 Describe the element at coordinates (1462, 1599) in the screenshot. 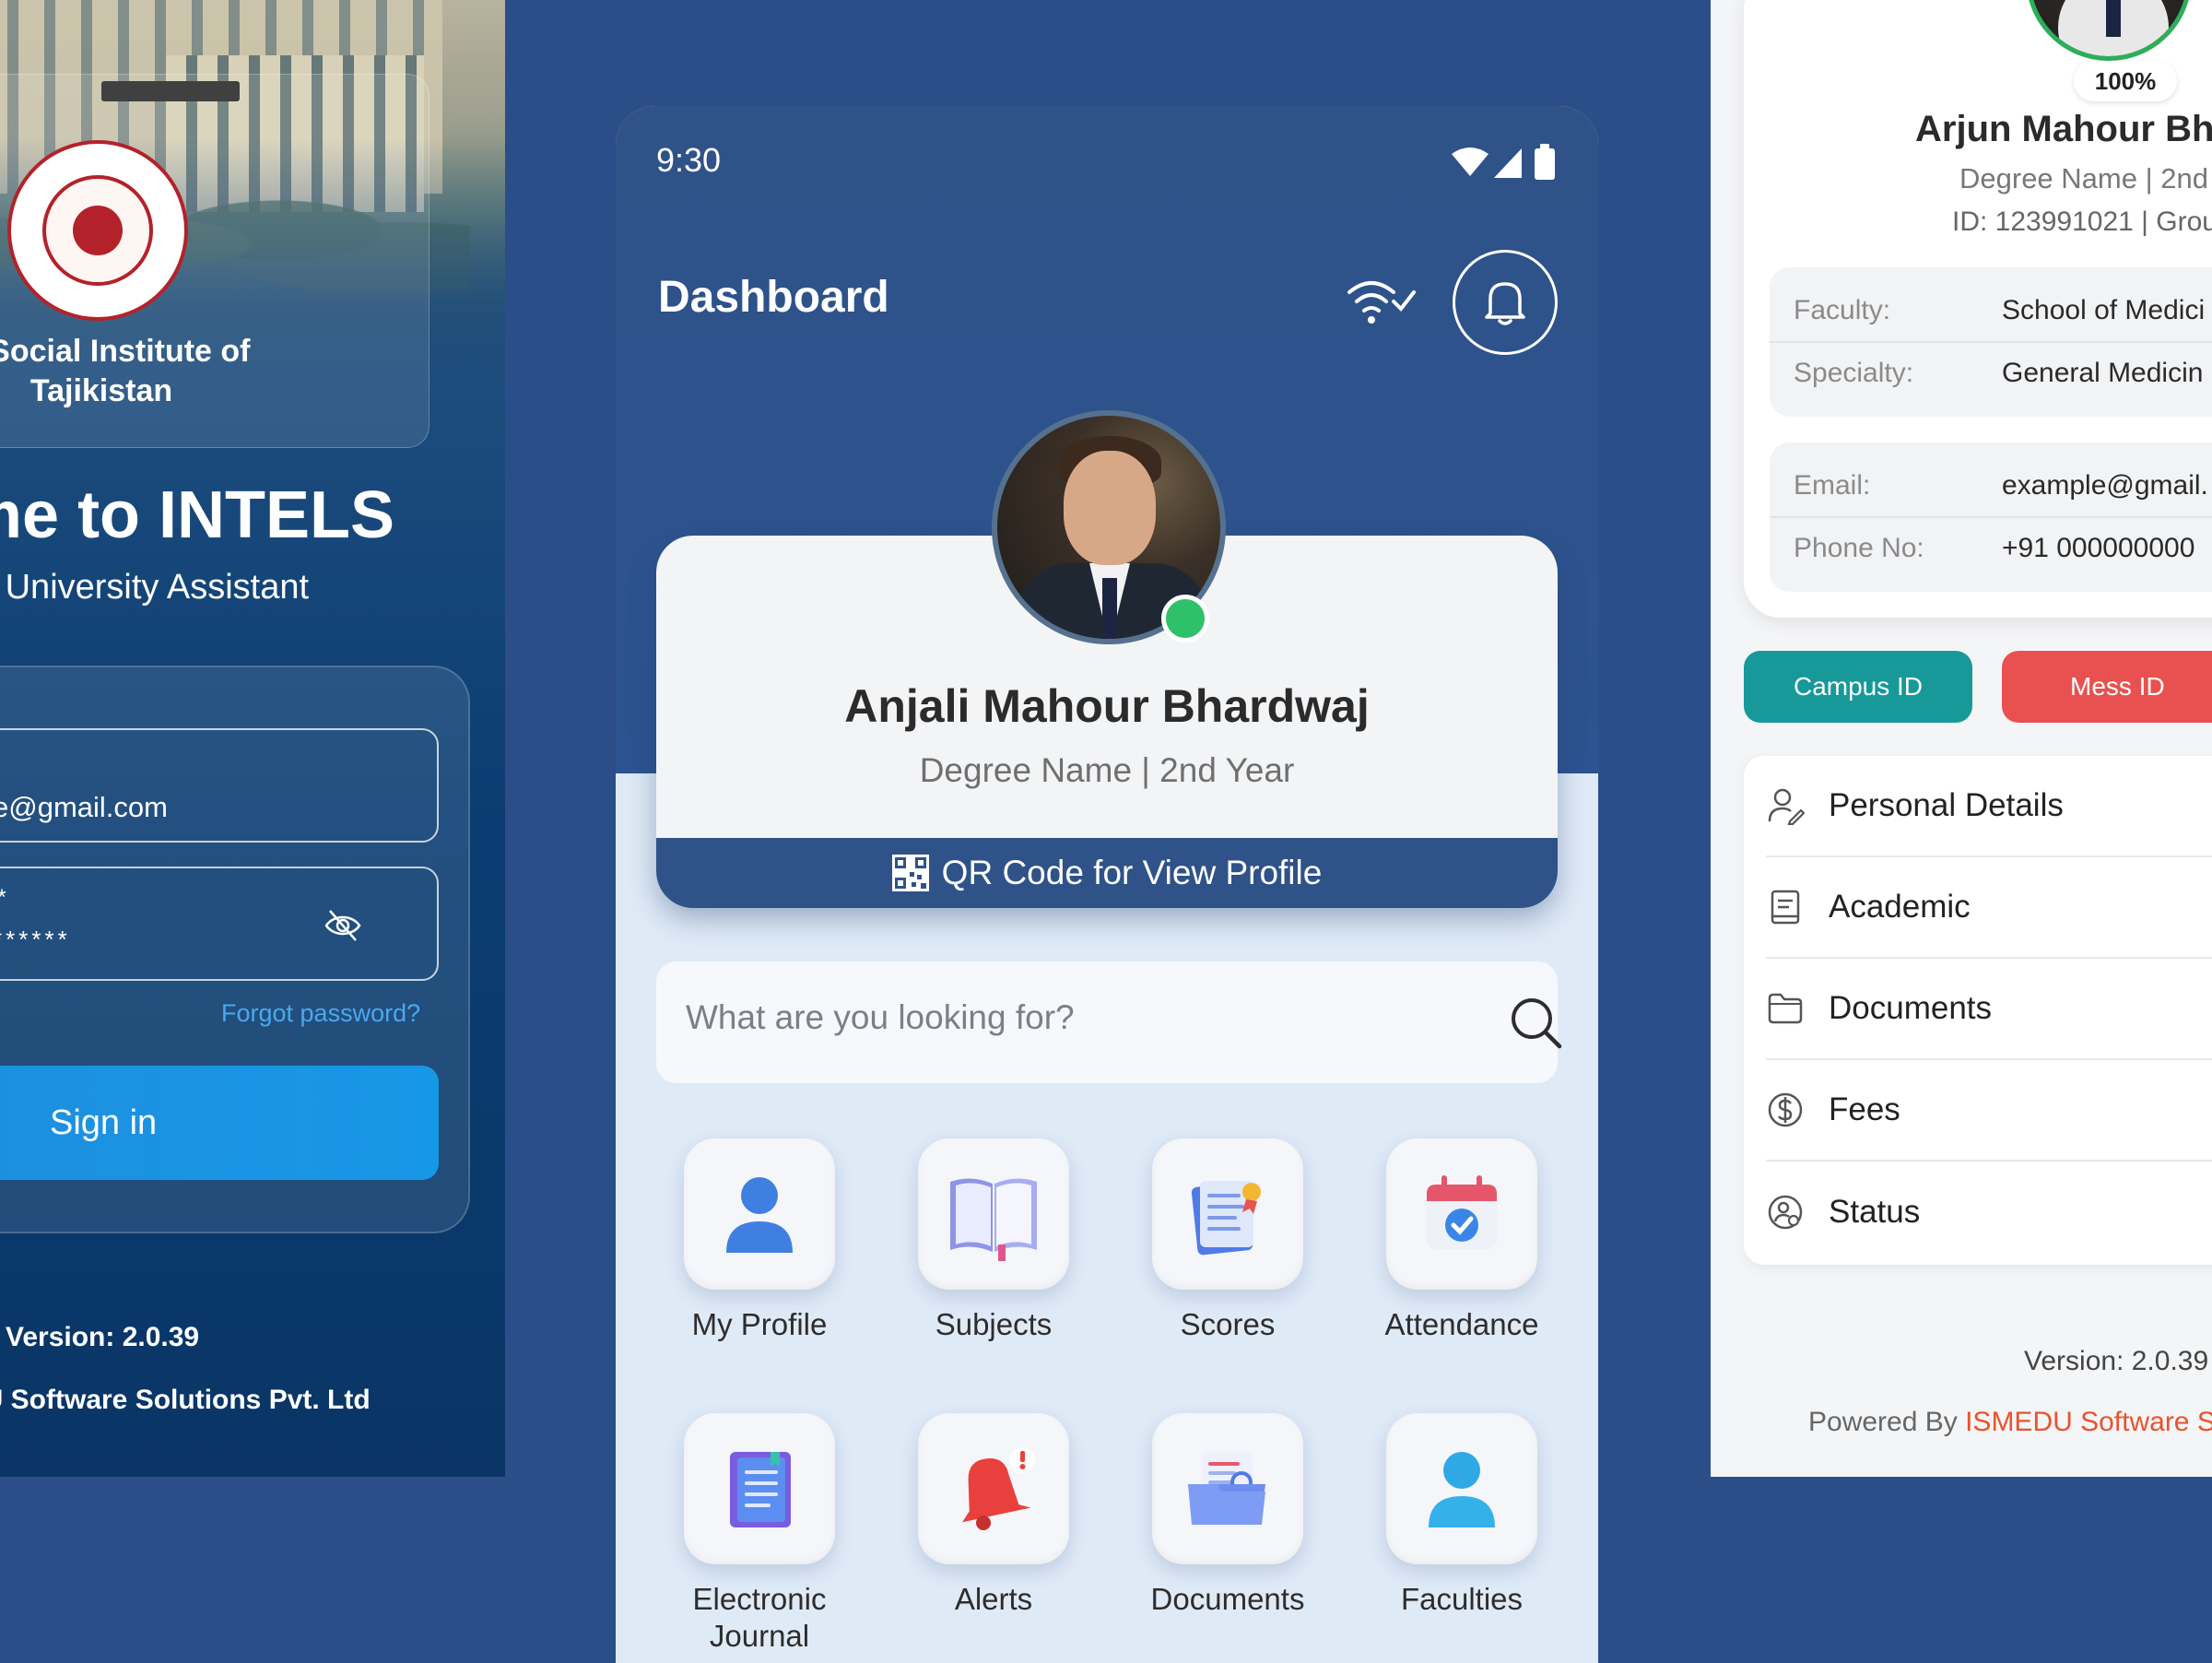

I see `tile-label: Faculties` at that location.